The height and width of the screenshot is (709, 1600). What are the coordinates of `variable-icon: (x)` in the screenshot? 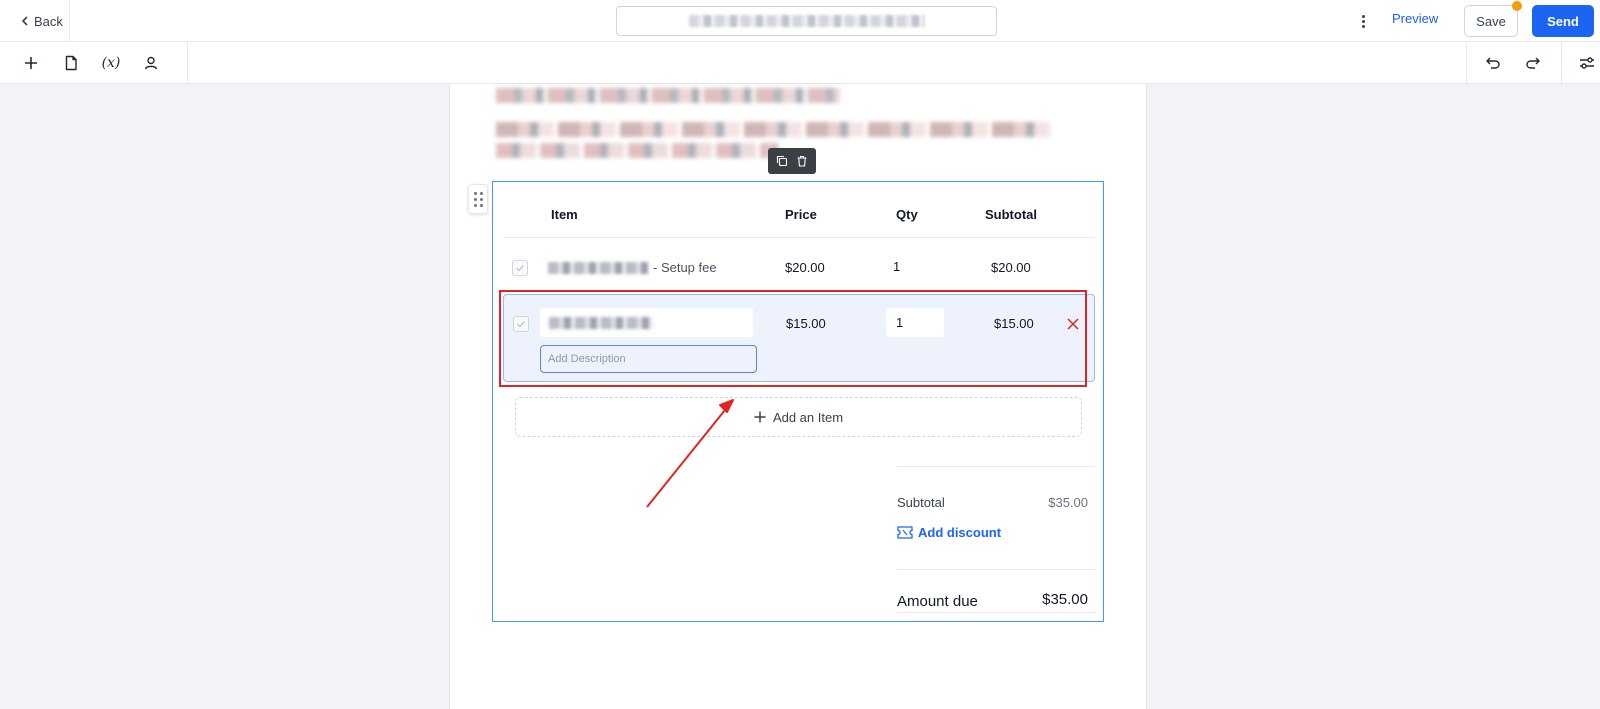 It's located at (111, 63).